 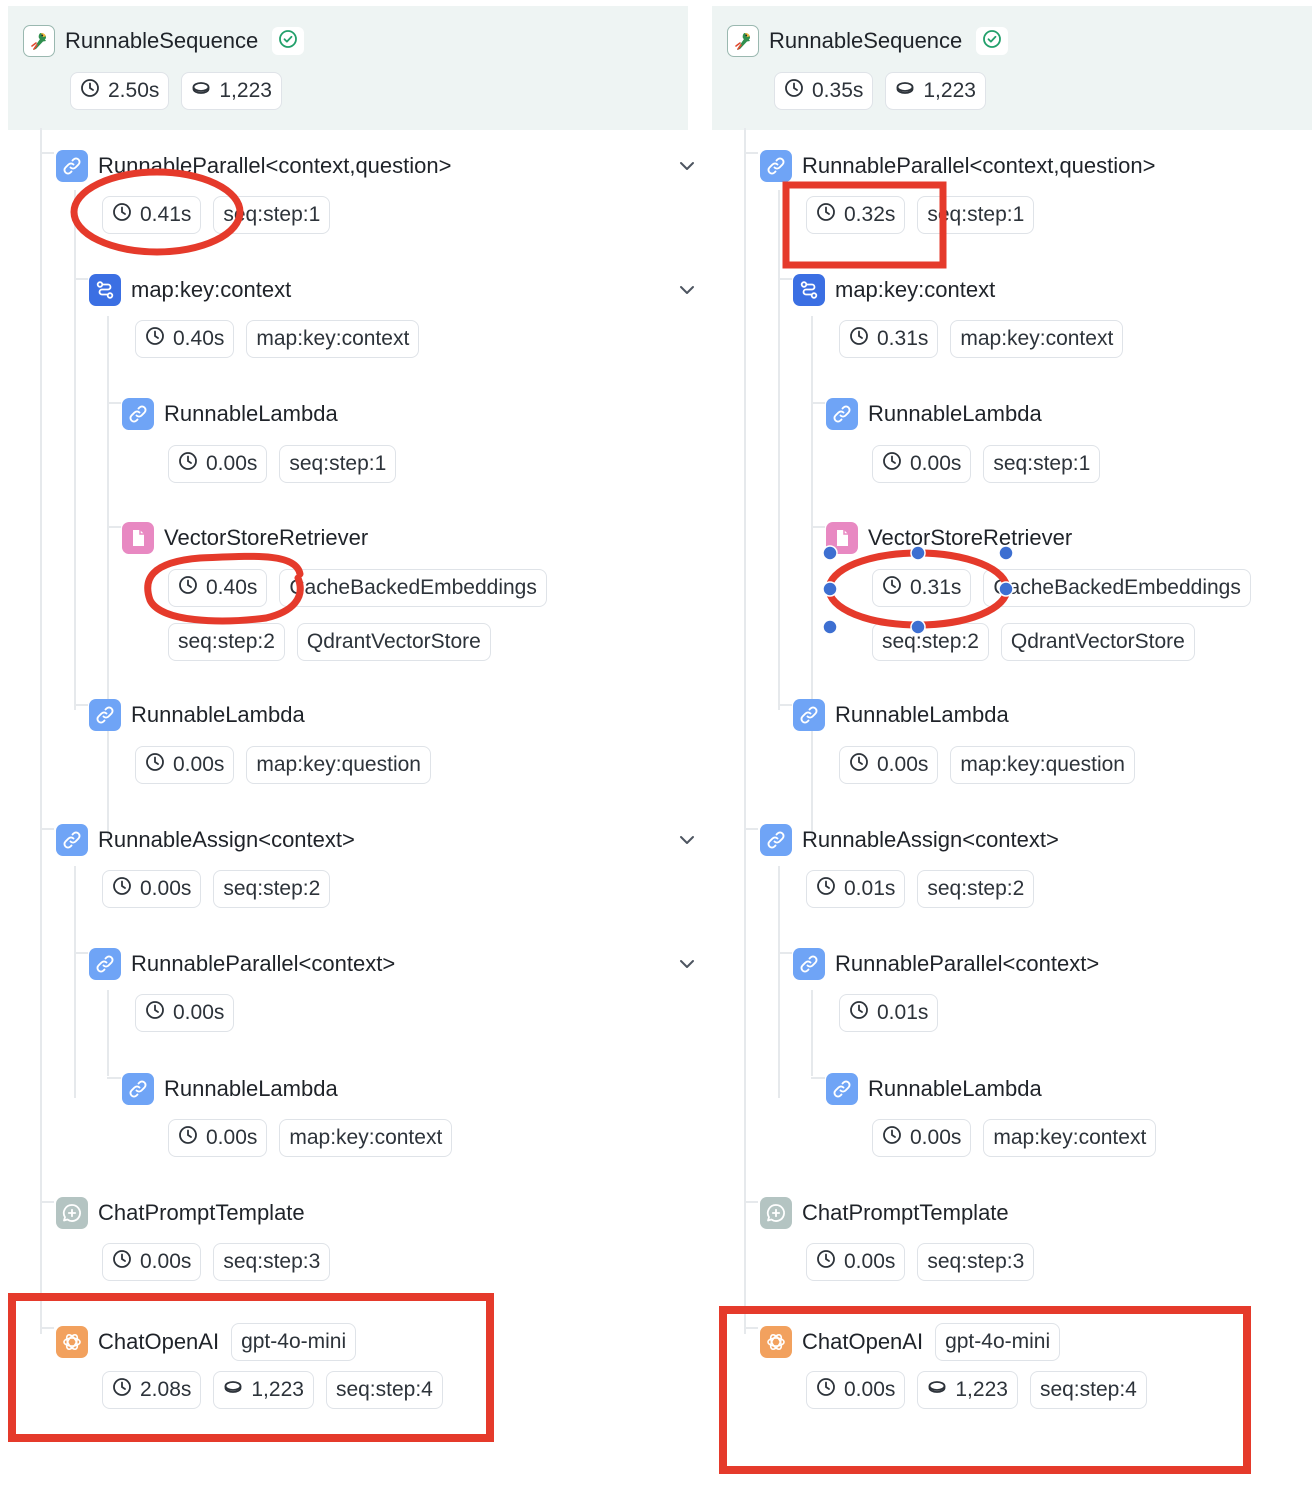 What do you see at coordinates (992, 41) in the screenshot?
I see `check-circle-icon` at bounding box center [992, 41].